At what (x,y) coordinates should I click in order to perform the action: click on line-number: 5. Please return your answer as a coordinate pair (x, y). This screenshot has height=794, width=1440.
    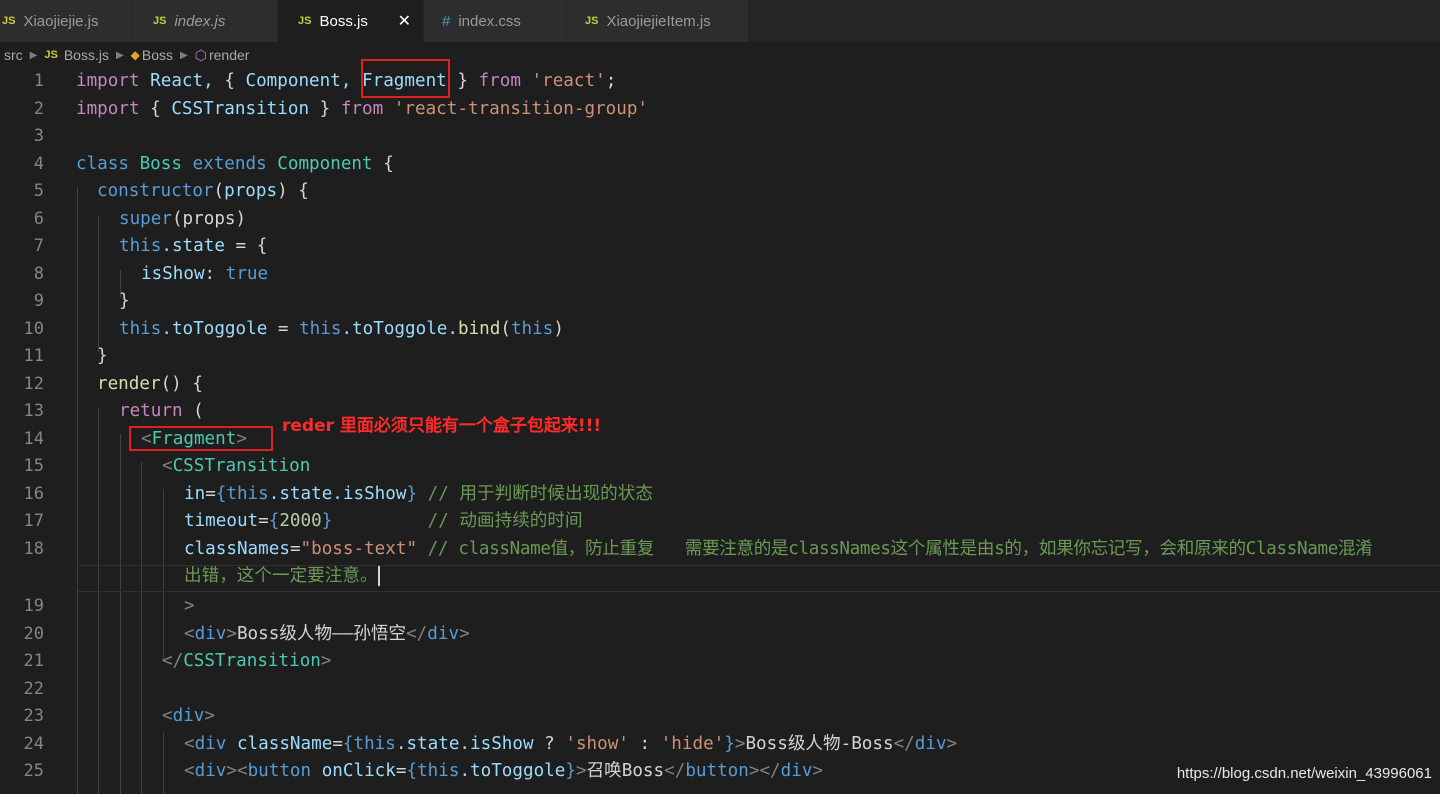
    Looking at the image, I should click on (38, 191).